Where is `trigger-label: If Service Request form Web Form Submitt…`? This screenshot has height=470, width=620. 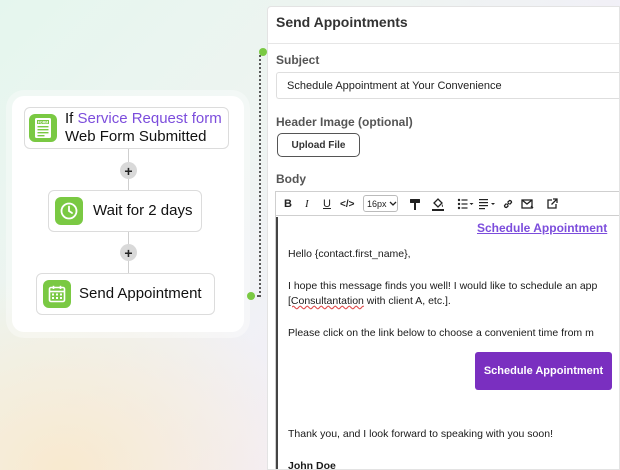 trigger-label: If Service Request form Web Form Submitt… is located at coordinates (143, 128).